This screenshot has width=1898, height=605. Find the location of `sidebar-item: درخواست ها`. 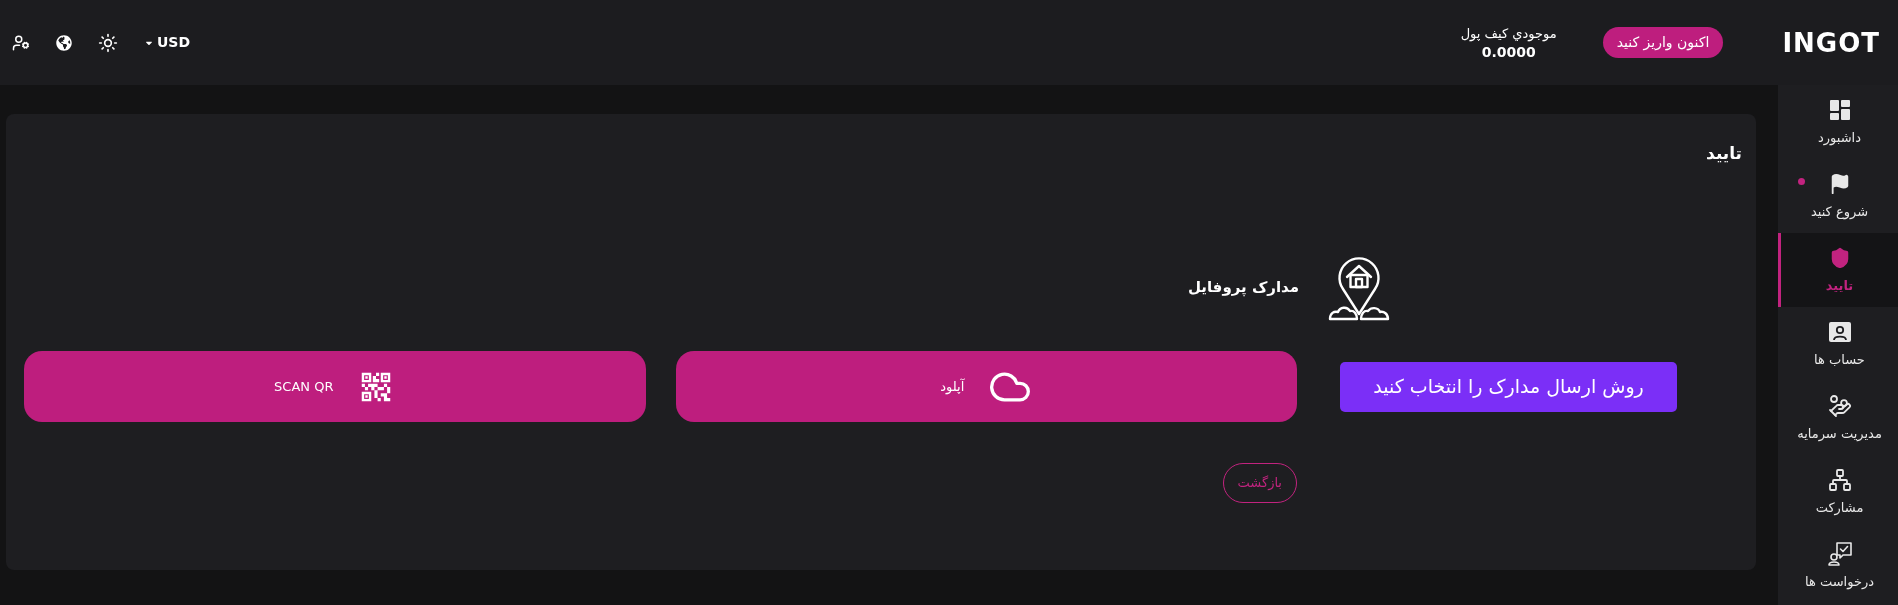

sidebar-item: درخواست ها is located at coordinates (1838, 566).